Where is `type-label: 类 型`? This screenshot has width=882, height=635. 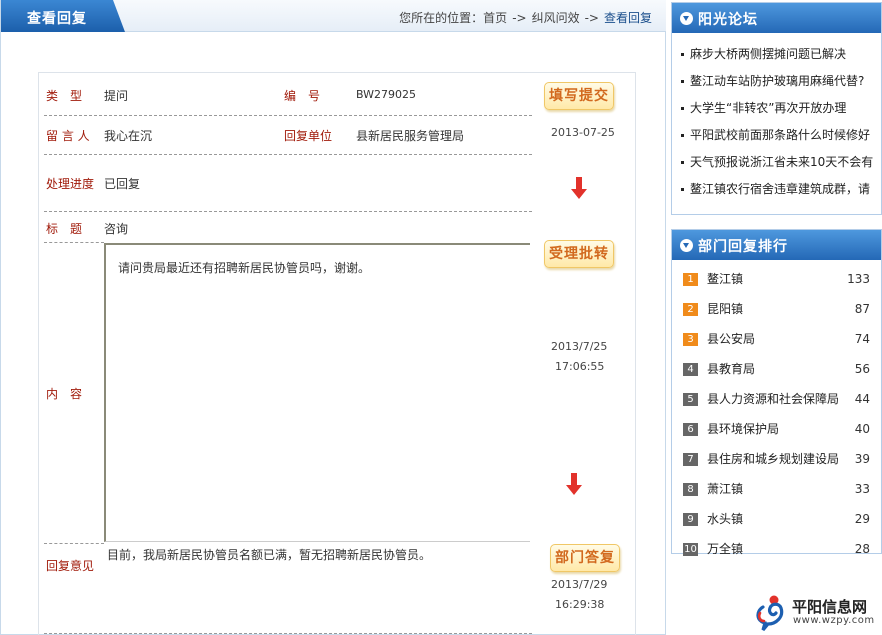 type-label: 类 型 is located at coordinates (64, 96).